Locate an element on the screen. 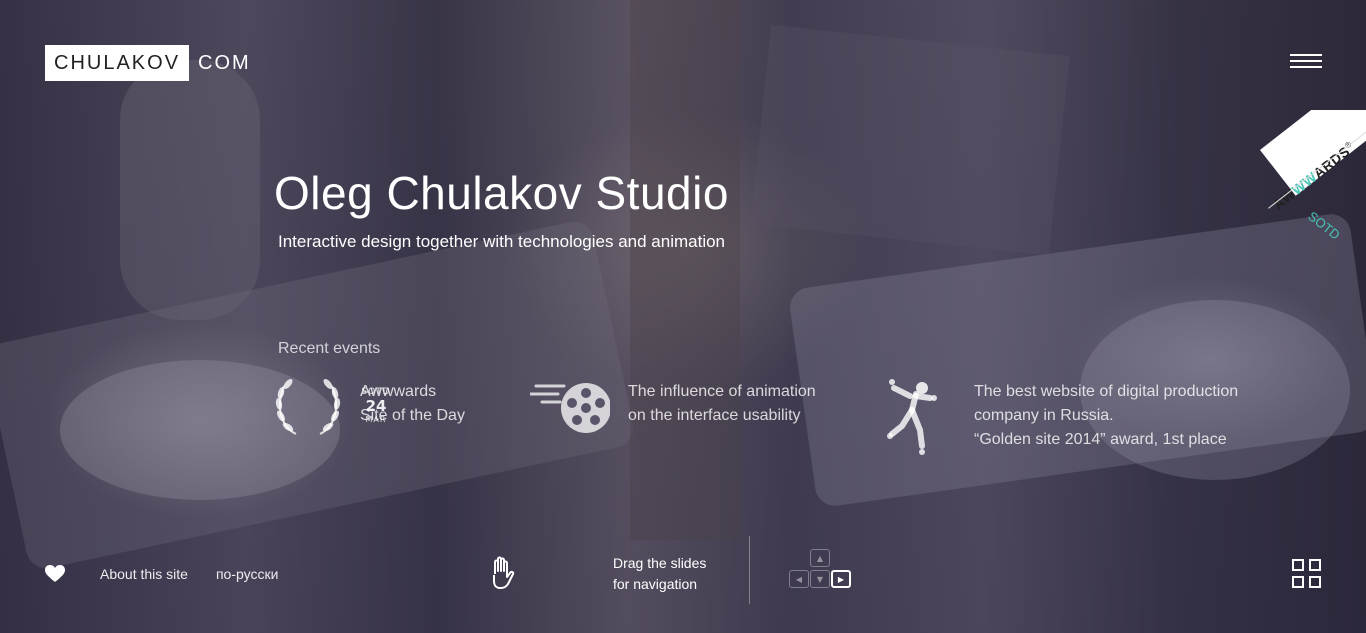 The height and width of the screenshot is (633, 1366). logo-suffix-text: COM is located at coordinates (224, 62).